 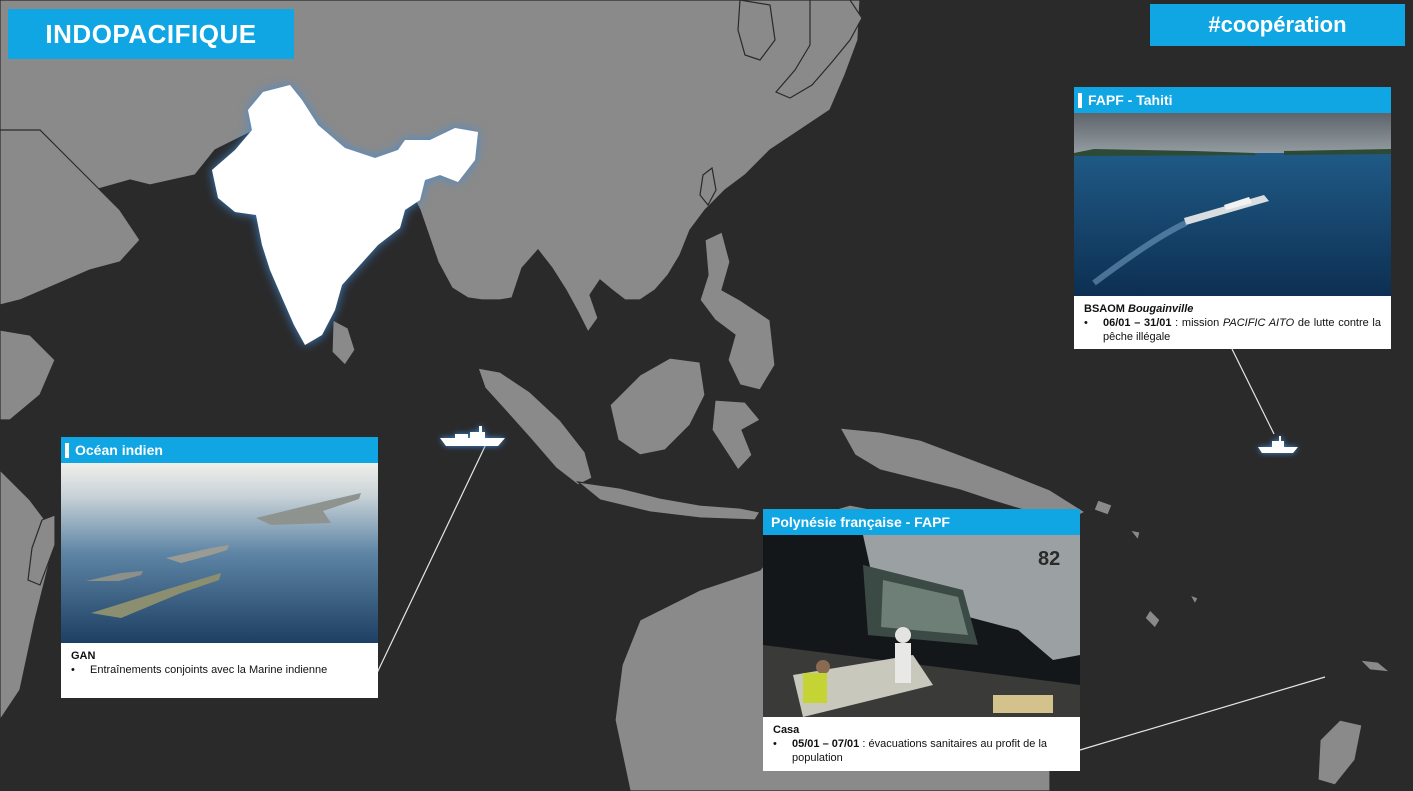 I want to click on philippines, so click(x=737, y=311).